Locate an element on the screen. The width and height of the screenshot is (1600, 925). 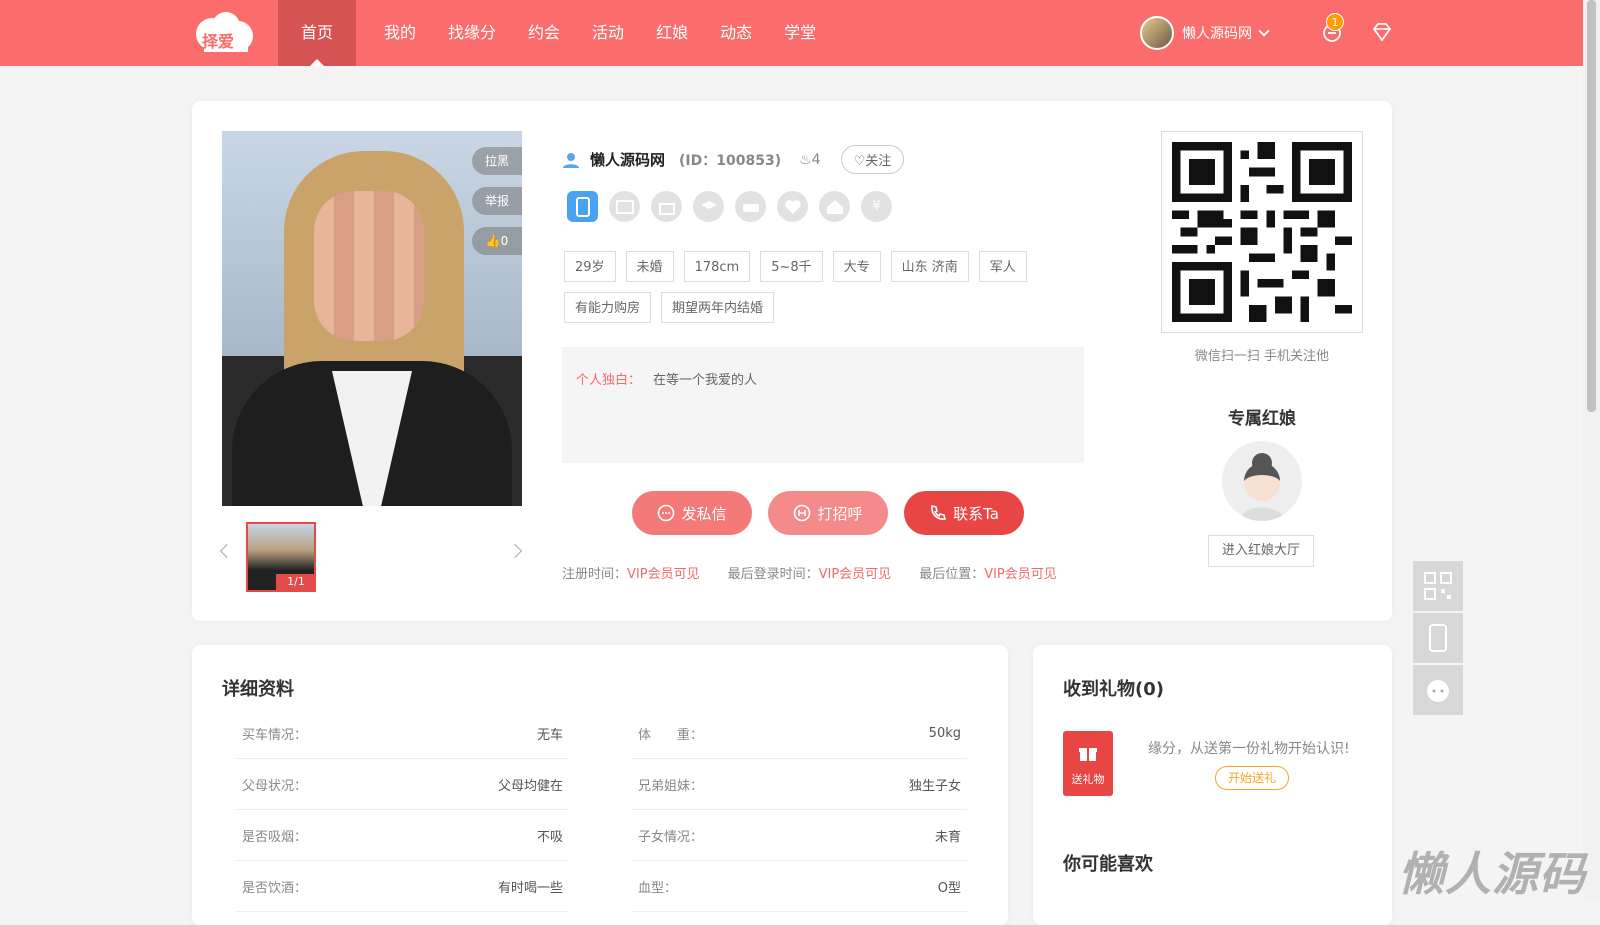
matchmaker-avatar is located at coordinates (1262, 481).